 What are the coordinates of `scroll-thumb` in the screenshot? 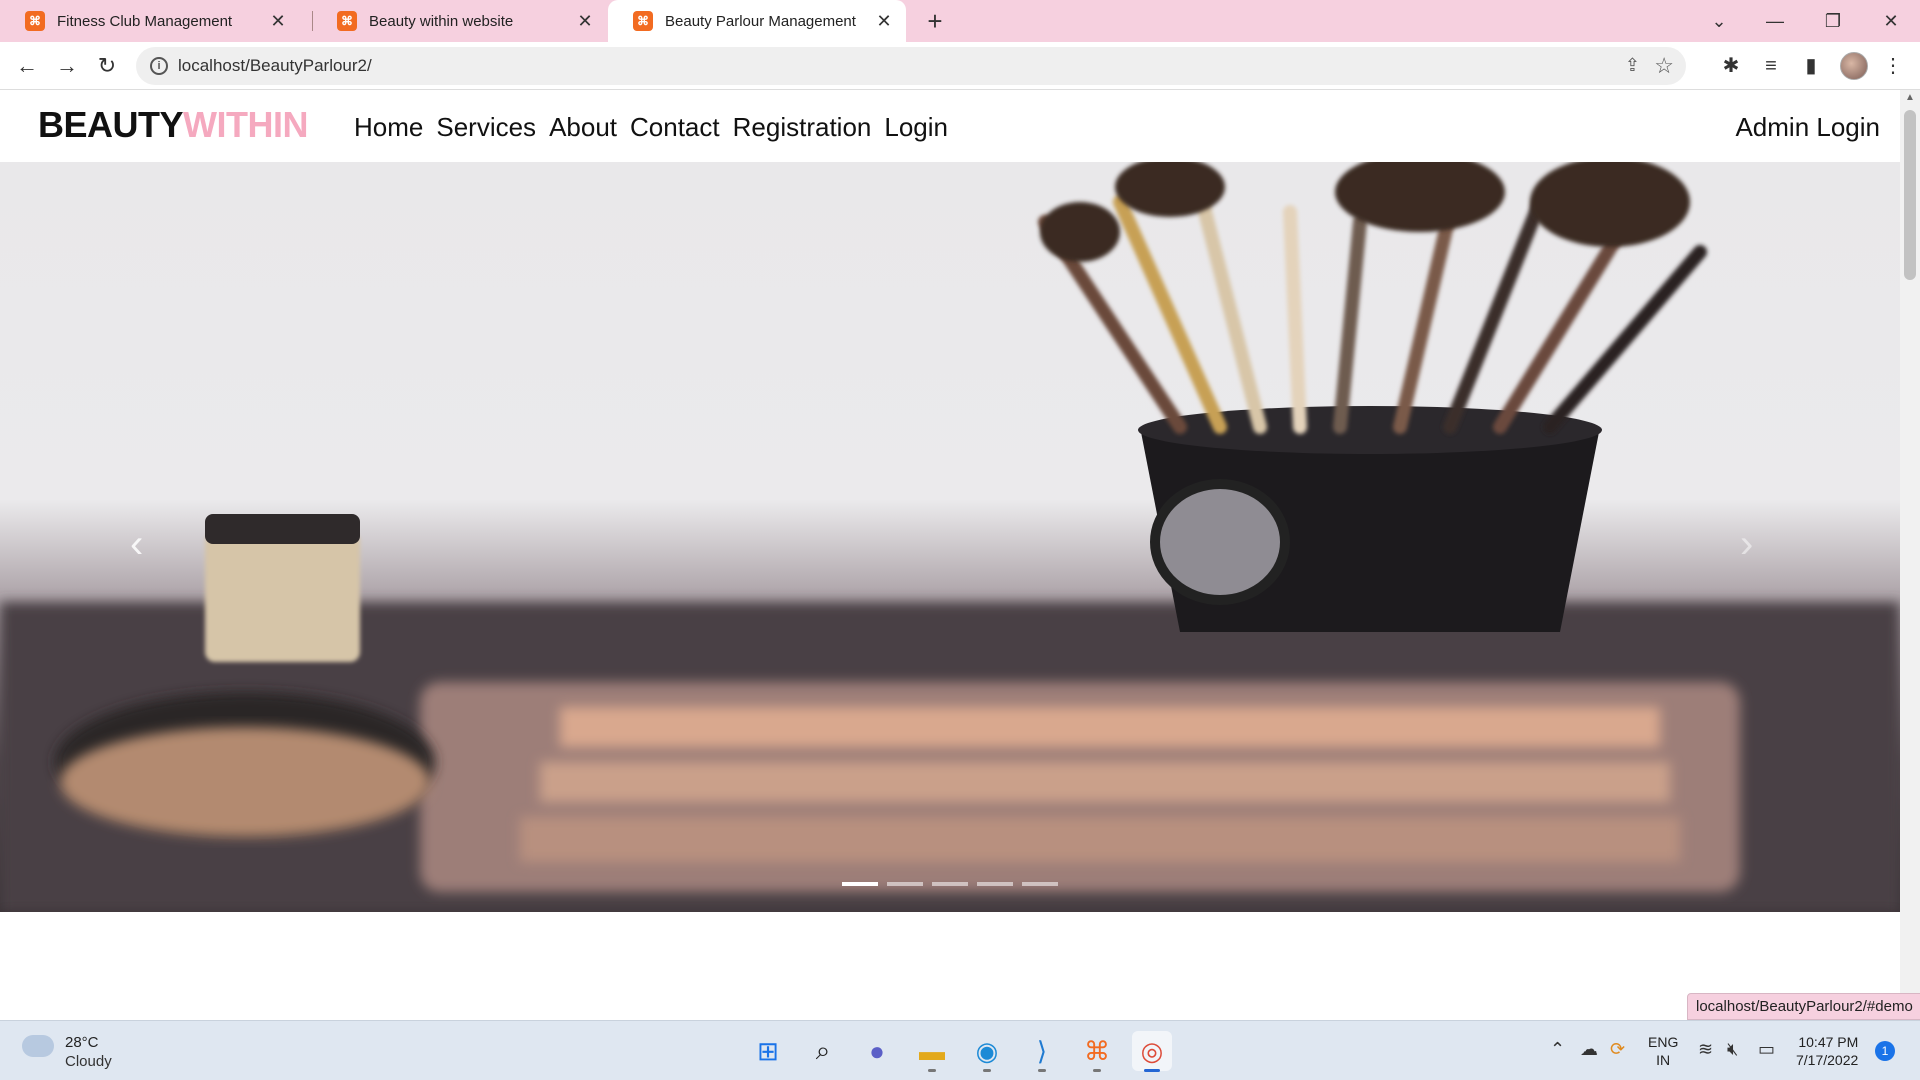 It's located at (1910, 195).